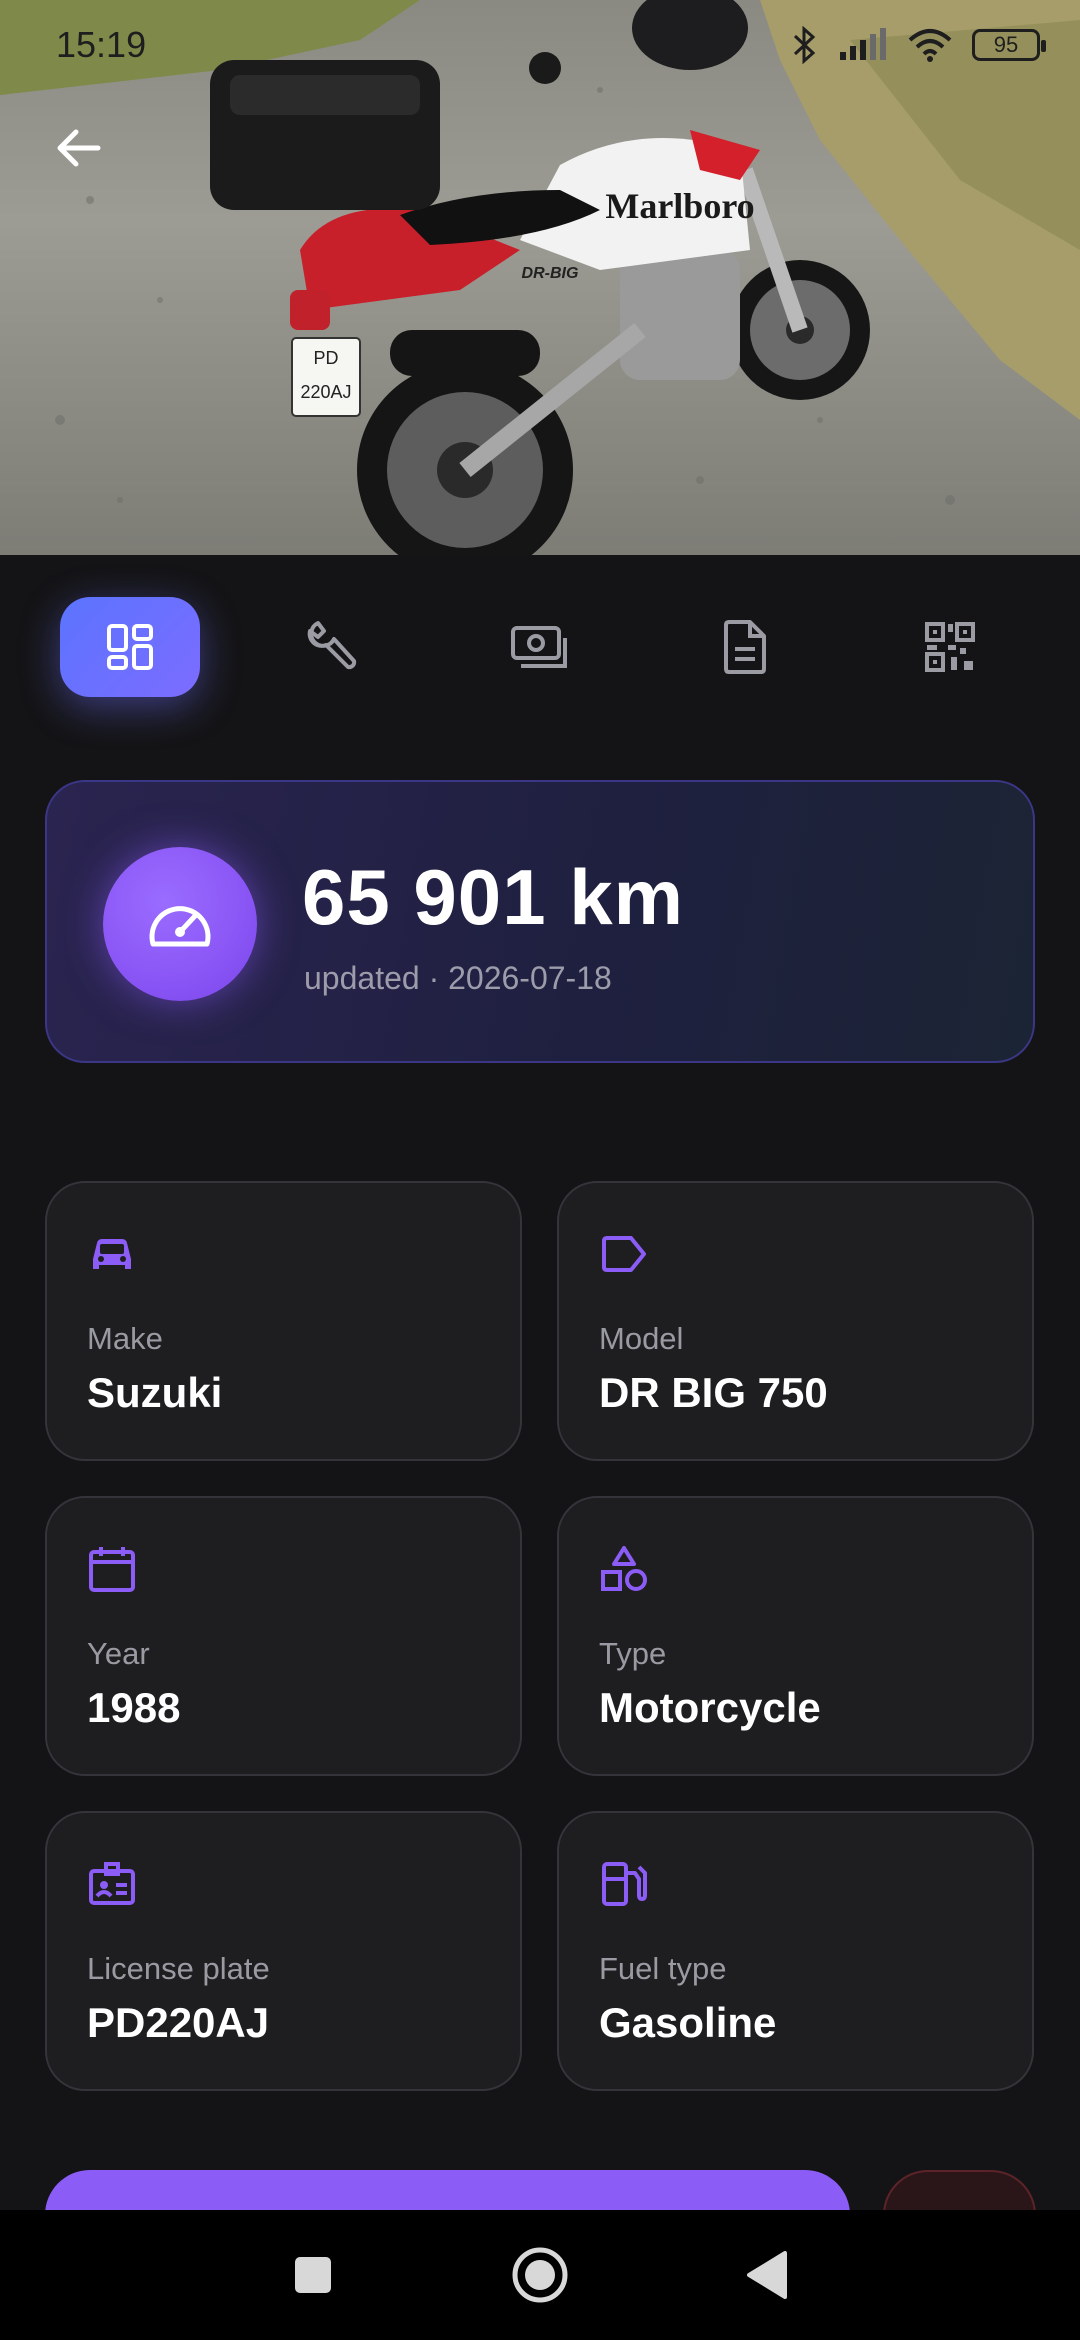  I want to click on tank-lettering: Marlboro, so click(679, 206).